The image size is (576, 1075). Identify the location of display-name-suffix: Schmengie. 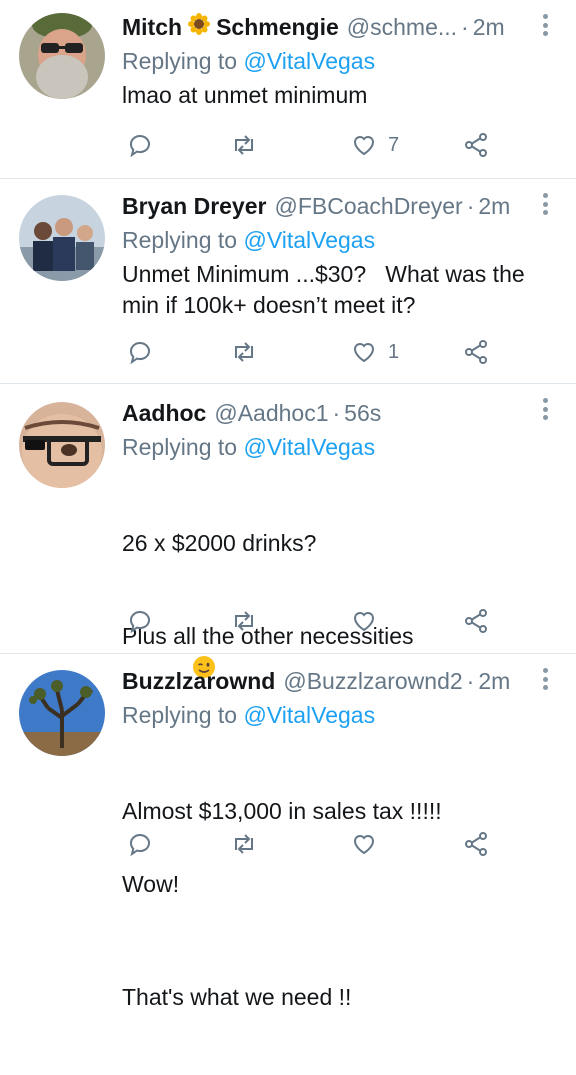
(277, 27).